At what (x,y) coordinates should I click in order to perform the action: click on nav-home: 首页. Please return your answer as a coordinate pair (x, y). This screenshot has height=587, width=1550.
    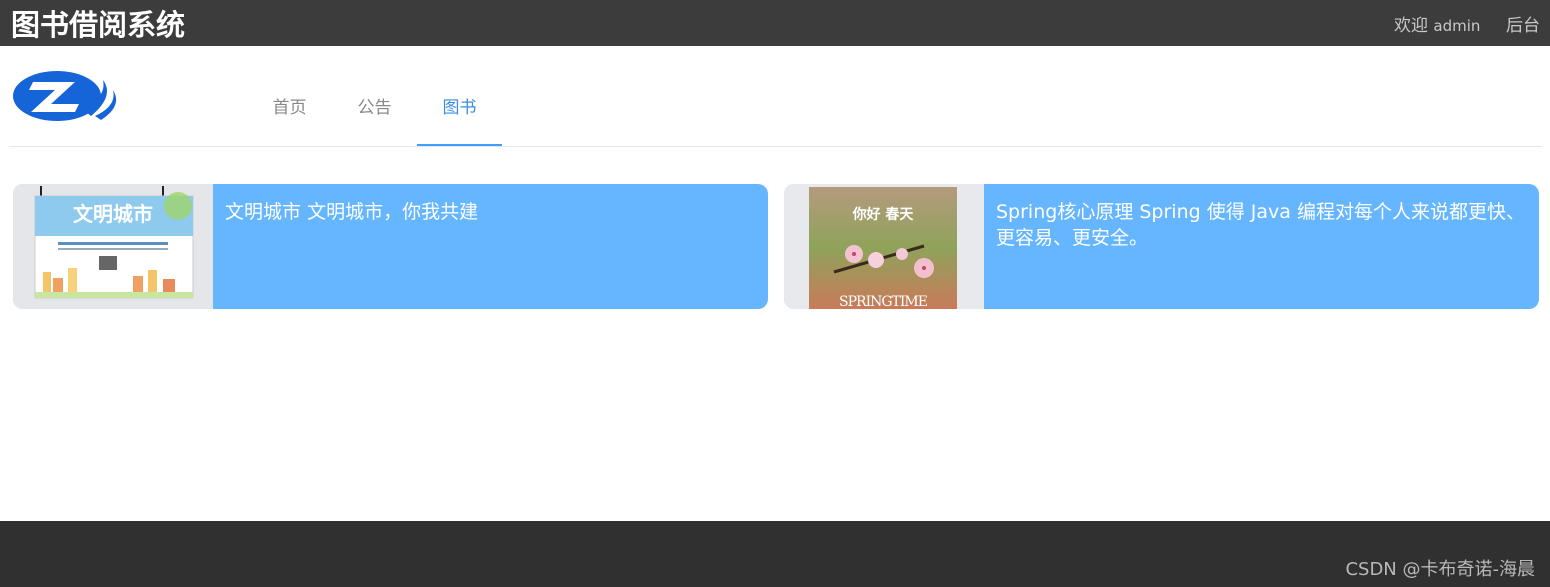
    Looking at the image, I should click on (289, 108).